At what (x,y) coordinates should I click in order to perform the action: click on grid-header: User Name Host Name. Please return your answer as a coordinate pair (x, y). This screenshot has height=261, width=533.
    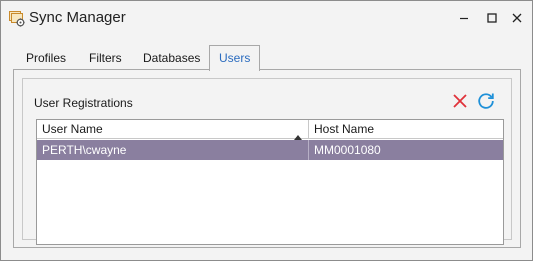
    Looking at the image, I should click on (270, 130).